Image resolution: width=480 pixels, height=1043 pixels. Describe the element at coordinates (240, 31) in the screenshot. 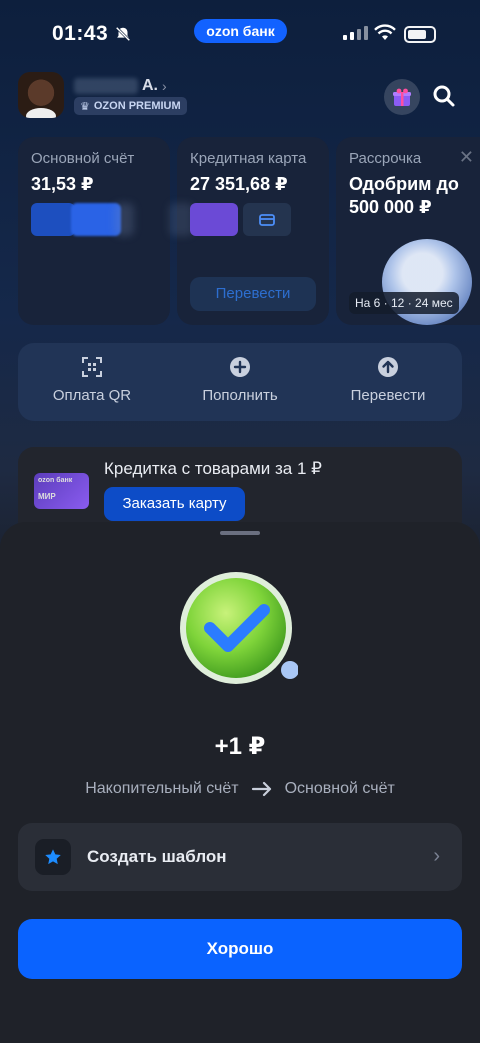

I see `carrier-pill: ozon банк` at that location.